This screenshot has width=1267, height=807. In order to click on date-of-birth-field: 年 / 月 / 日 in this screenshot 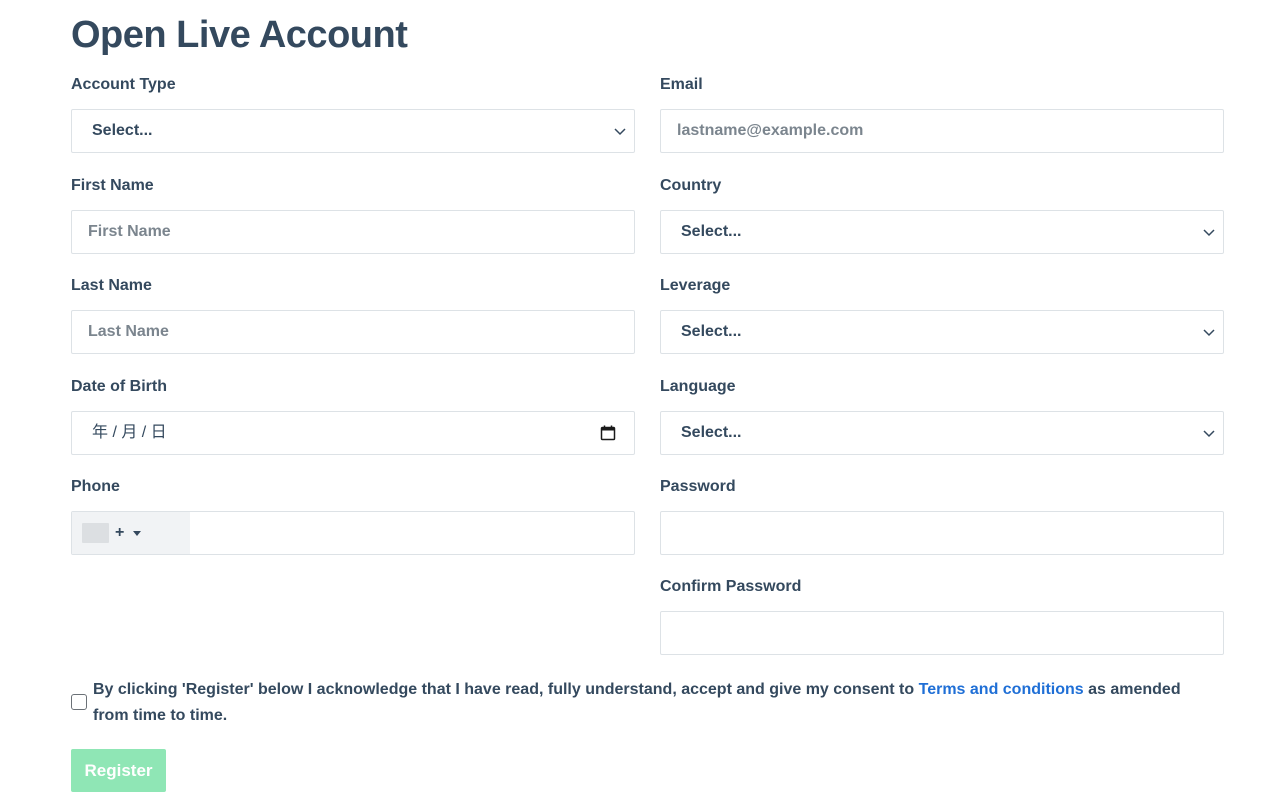, I will do `click(353, 433)`.